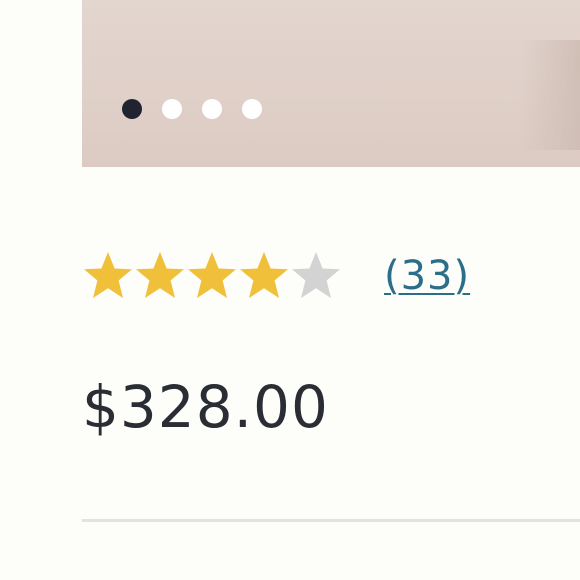  I want to click on product-image-shadow, so click(550, 95).